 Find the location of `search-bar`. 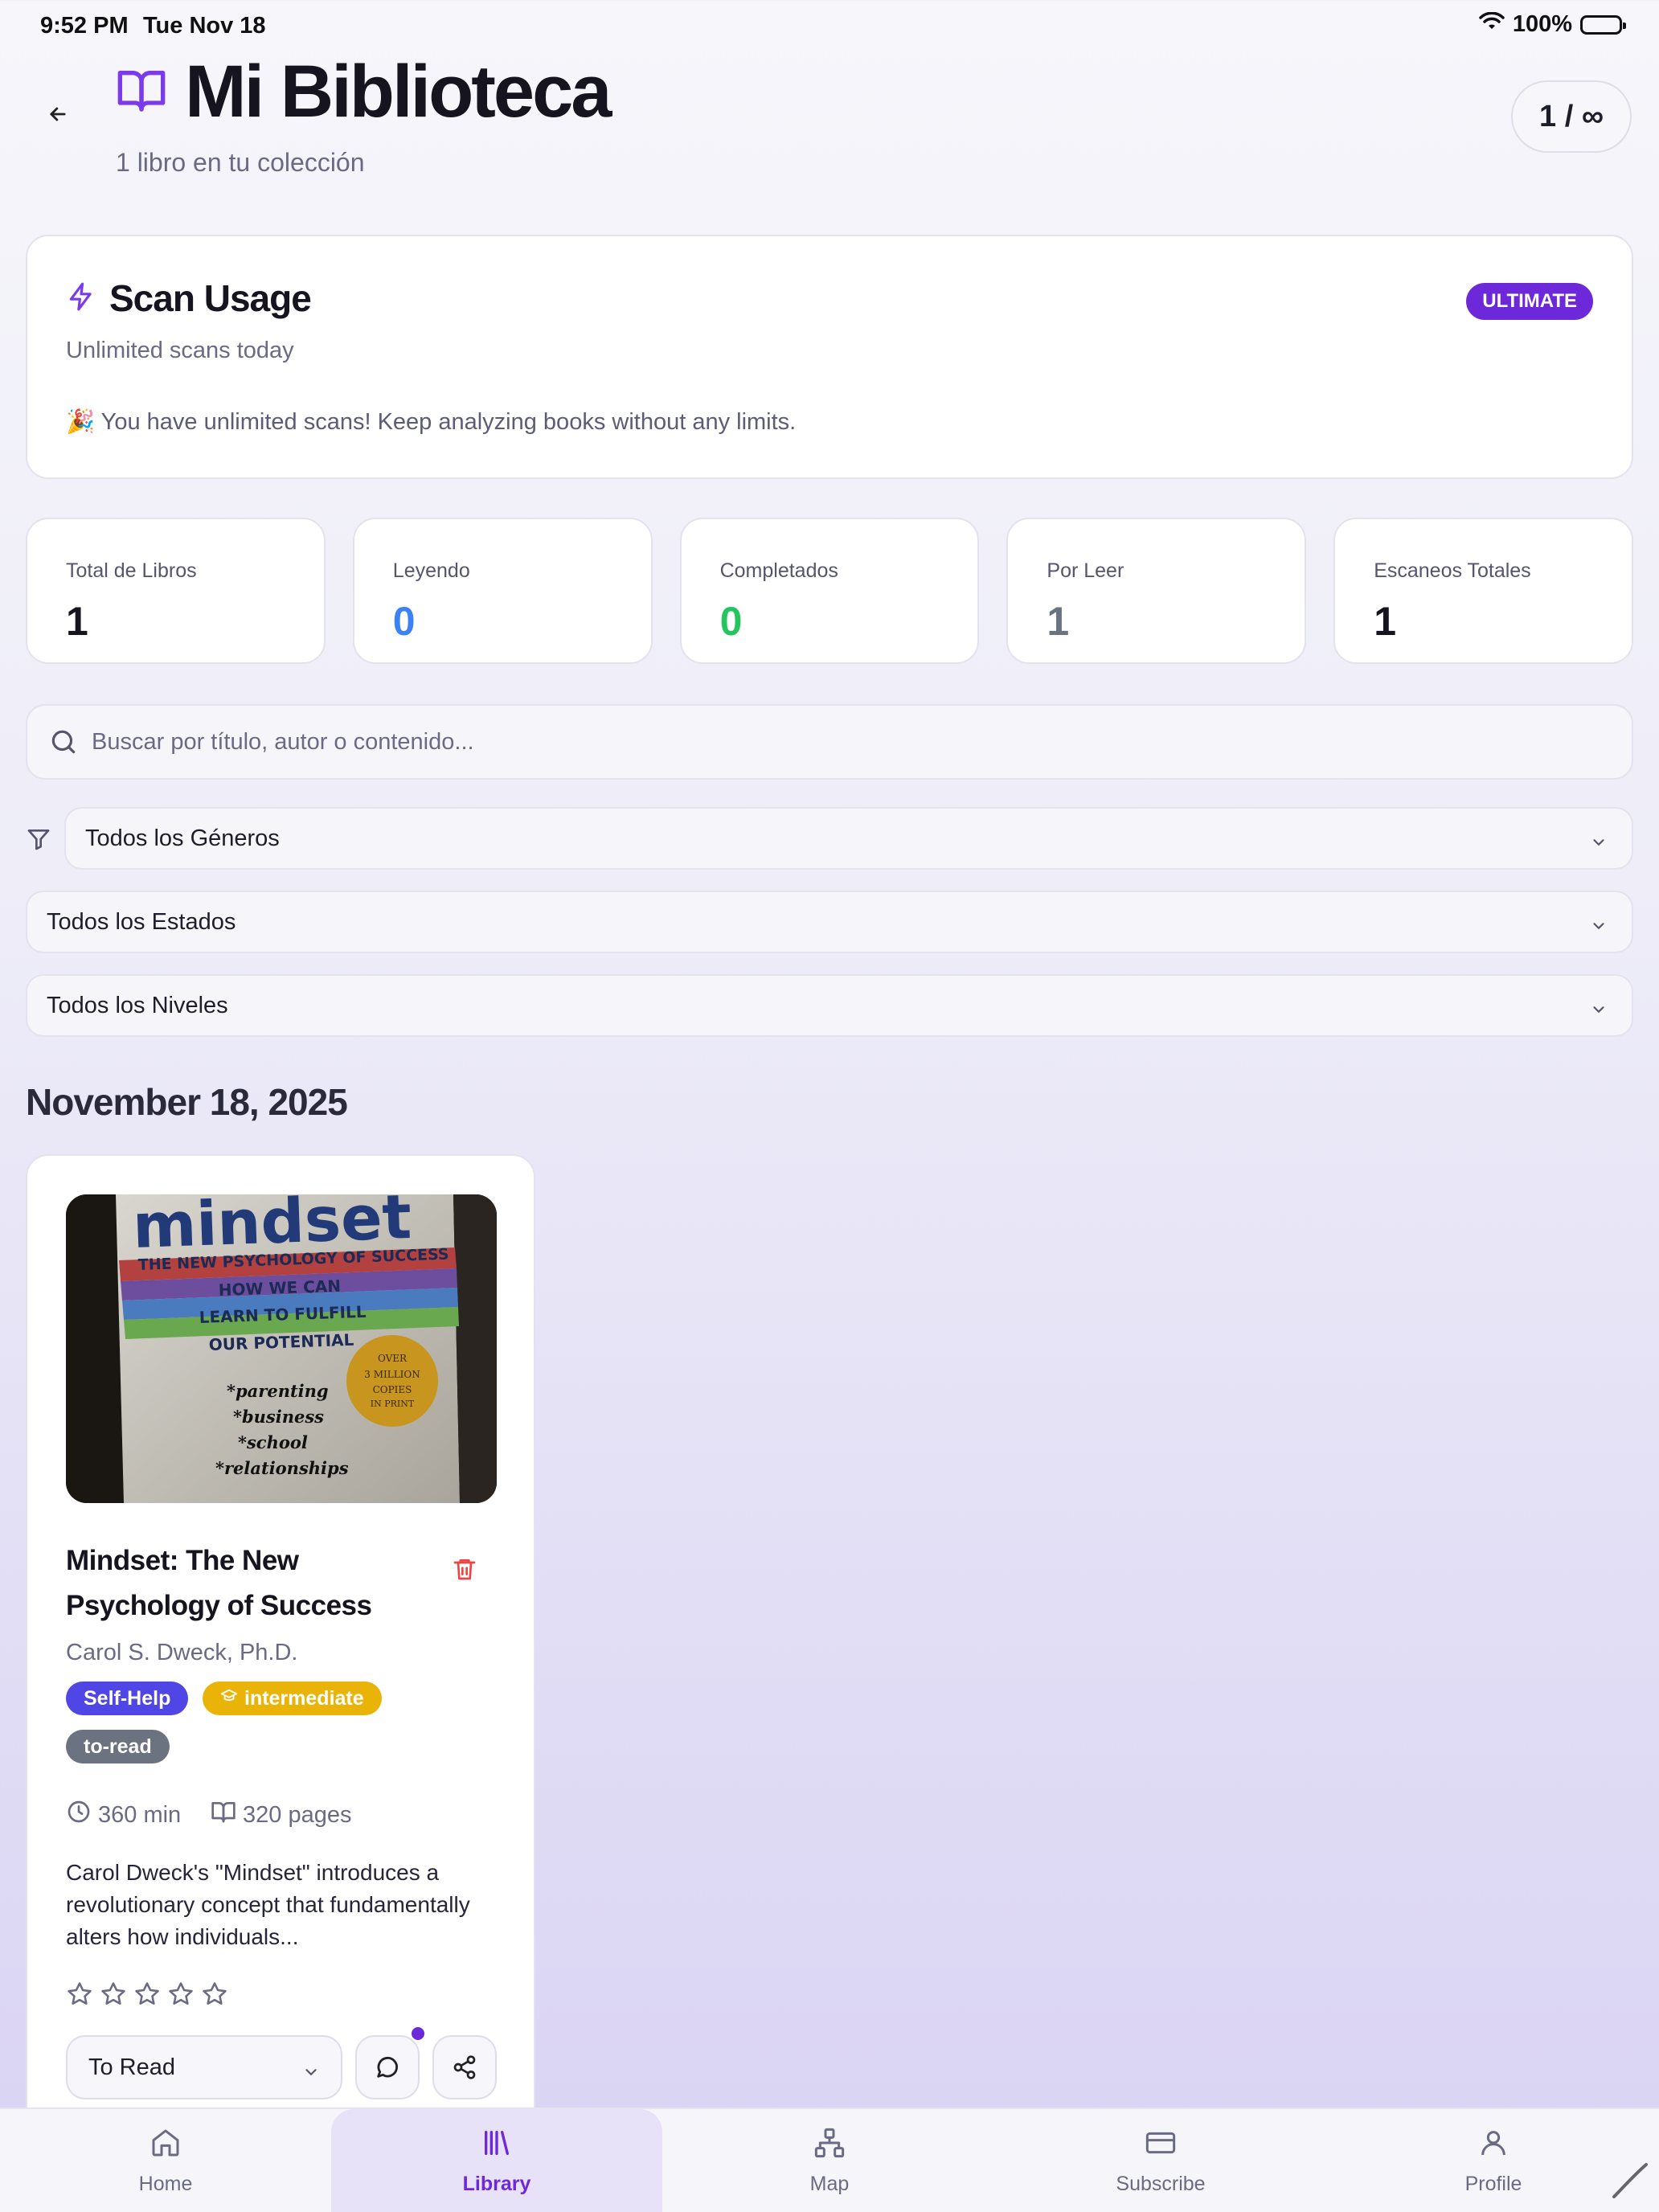

search-bar is located at coordinates (829, 742).